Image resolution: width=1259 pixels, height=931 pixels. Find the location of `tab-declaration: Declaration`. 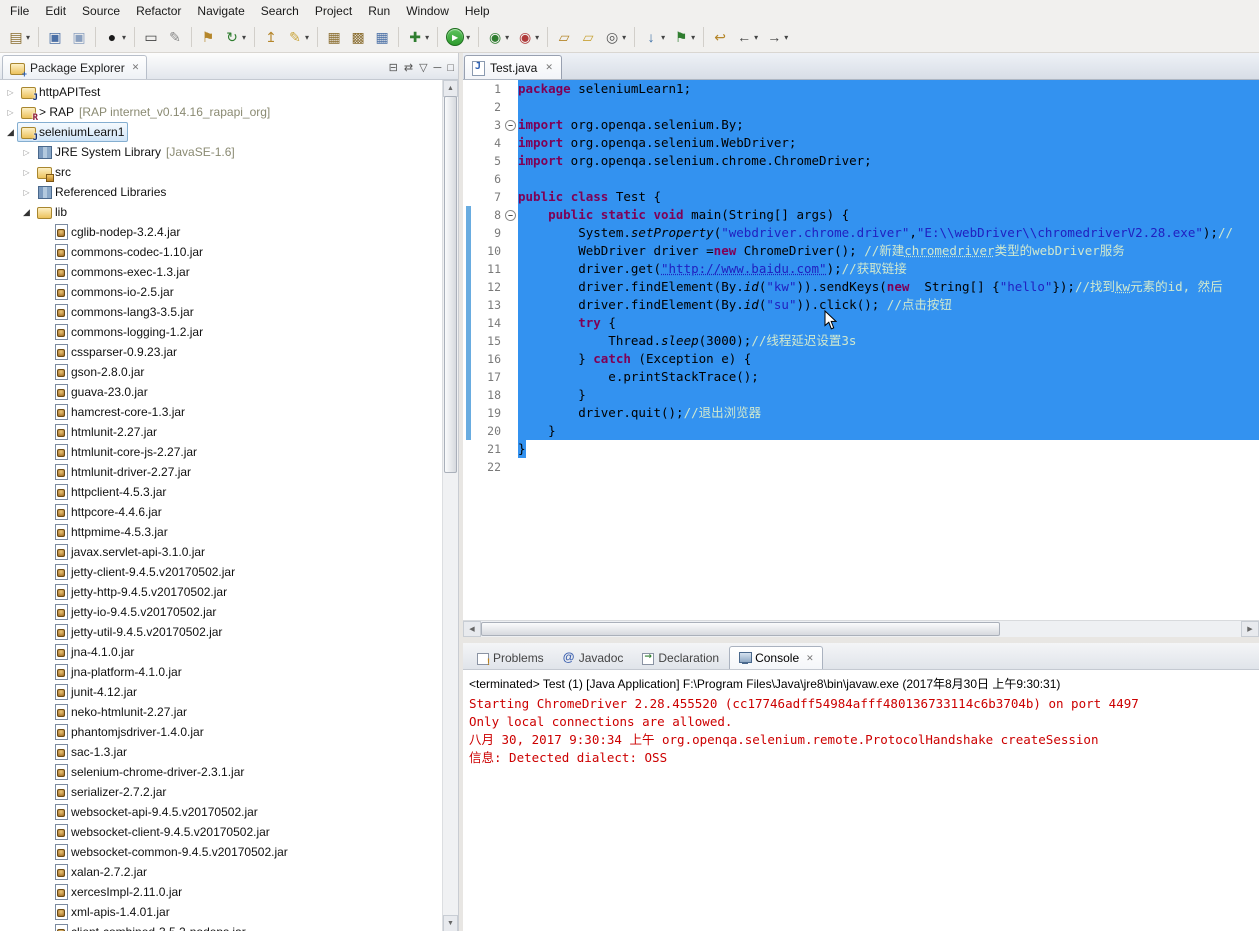

tab-declaration: Declaration is located at coordinates (680, 658).